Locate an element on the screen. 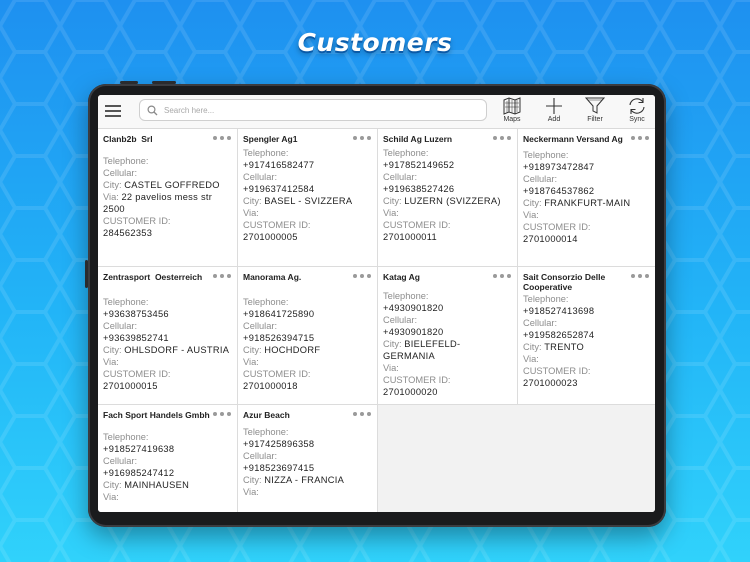 The image size is (750, 562). search-icon is located at coordinates (152, 110).